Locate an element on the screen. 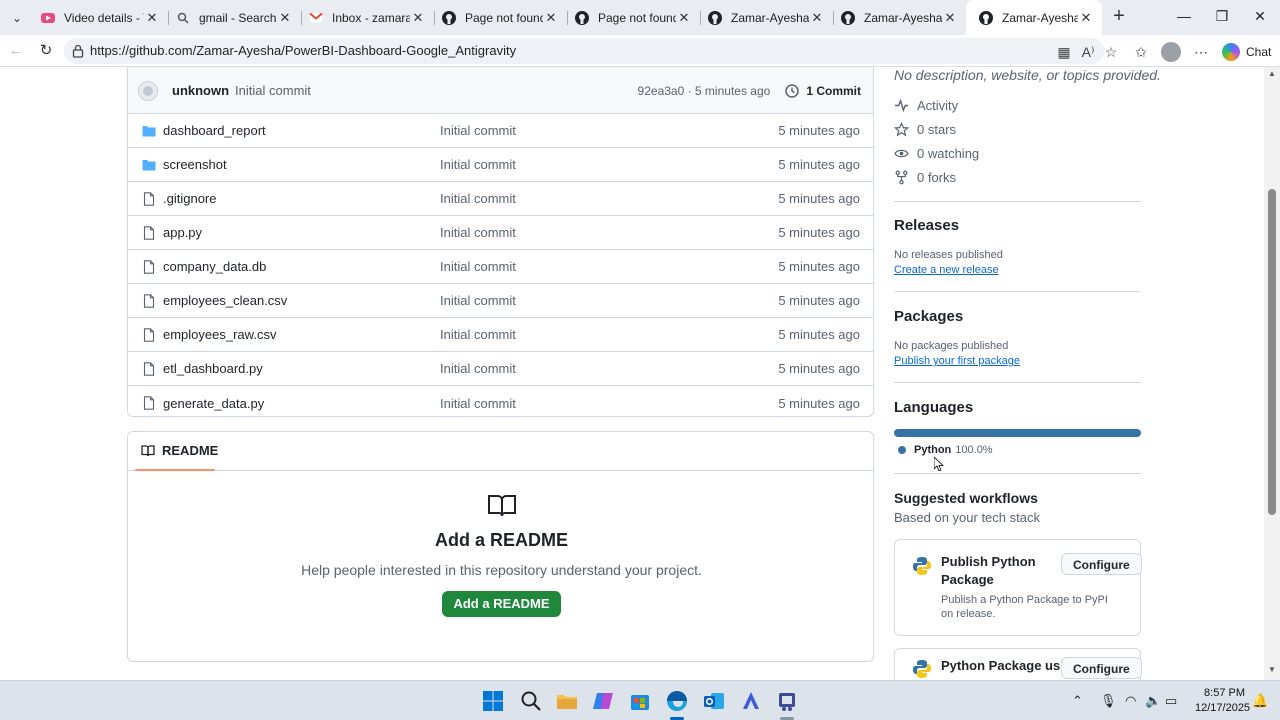 The width and height of the screenshot is (1280, 720). copilot-app-icon is located at coordinates (603, 701).